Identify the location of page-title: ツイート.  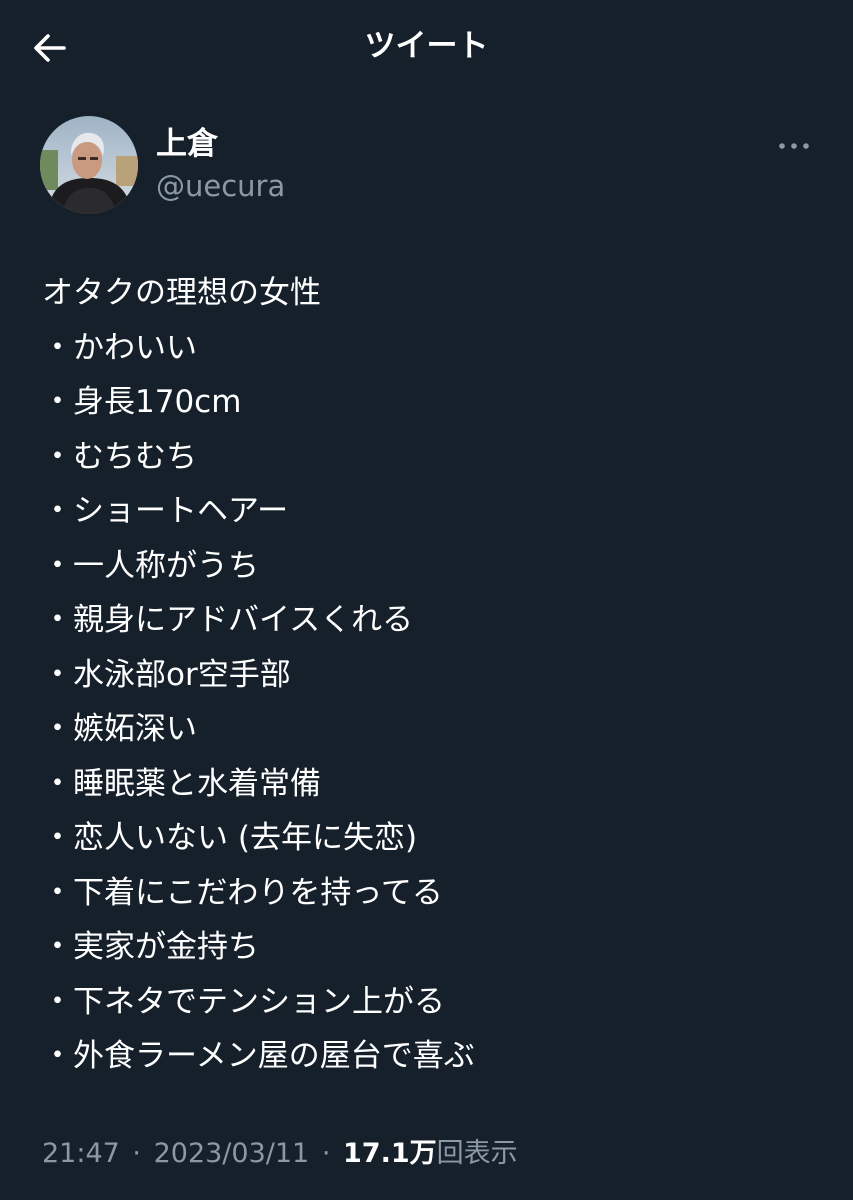
(426, 46).